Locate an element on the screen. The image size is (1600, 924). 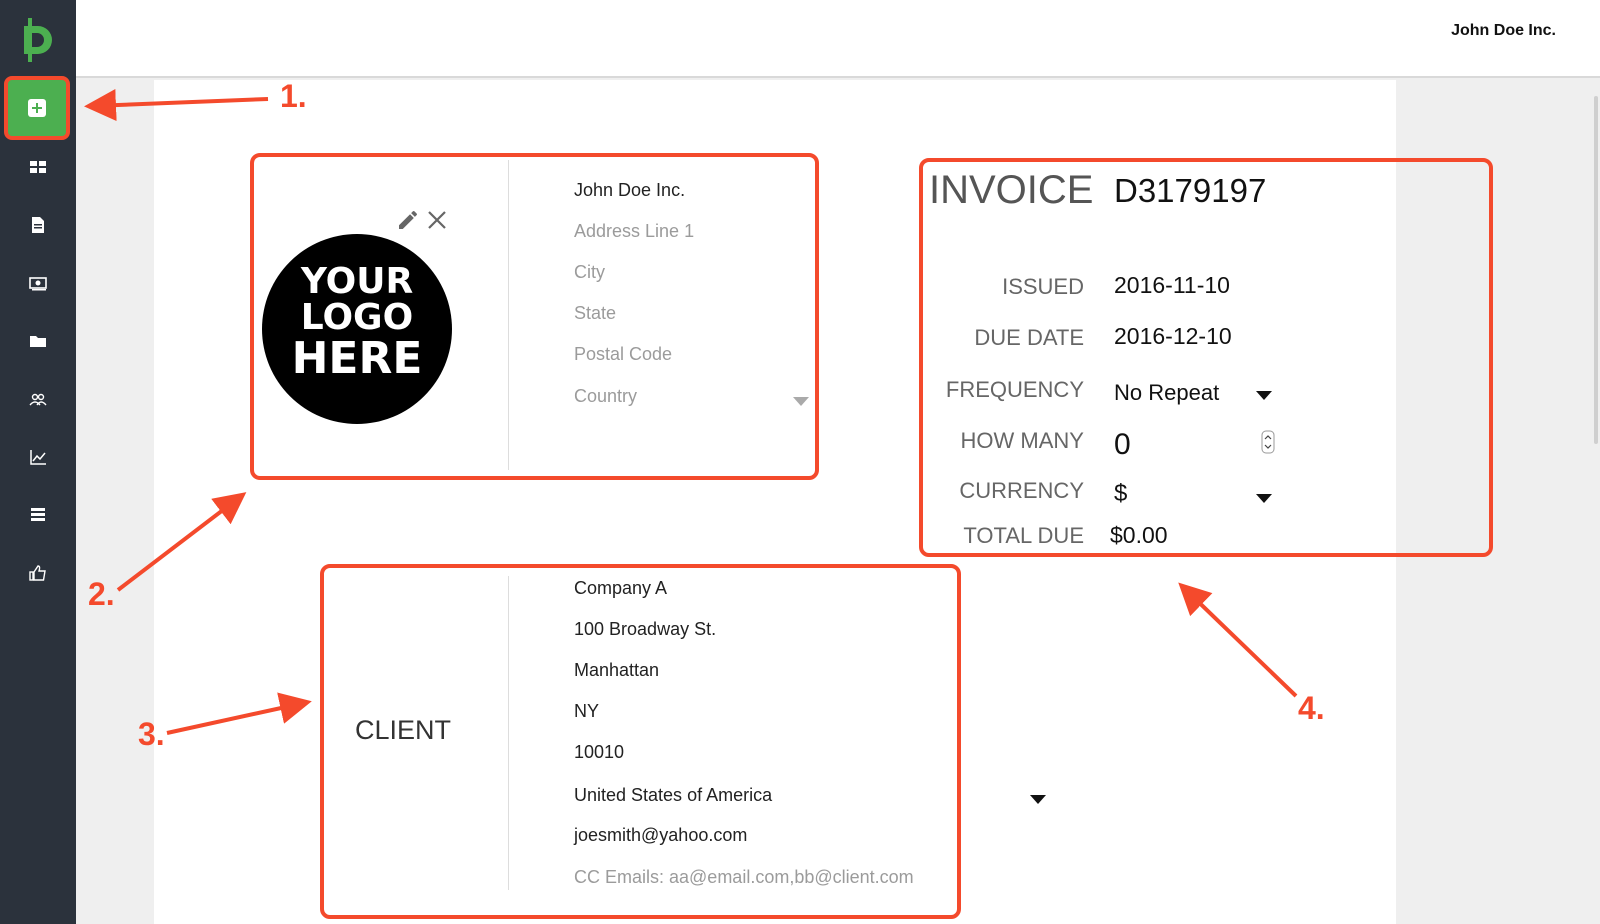
thumbs-up-icon is located at coordinates (37, 573).